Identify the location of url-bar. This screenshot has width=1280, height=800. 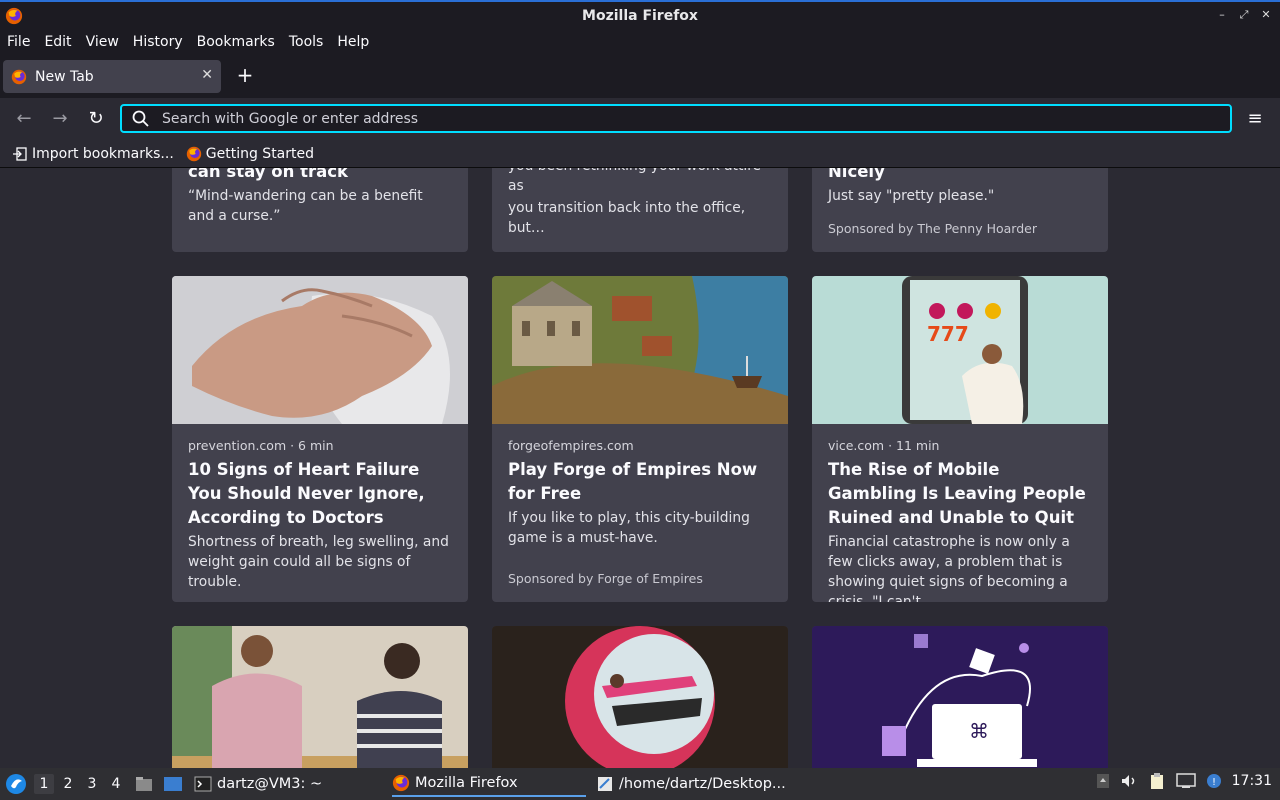
(676, 118).